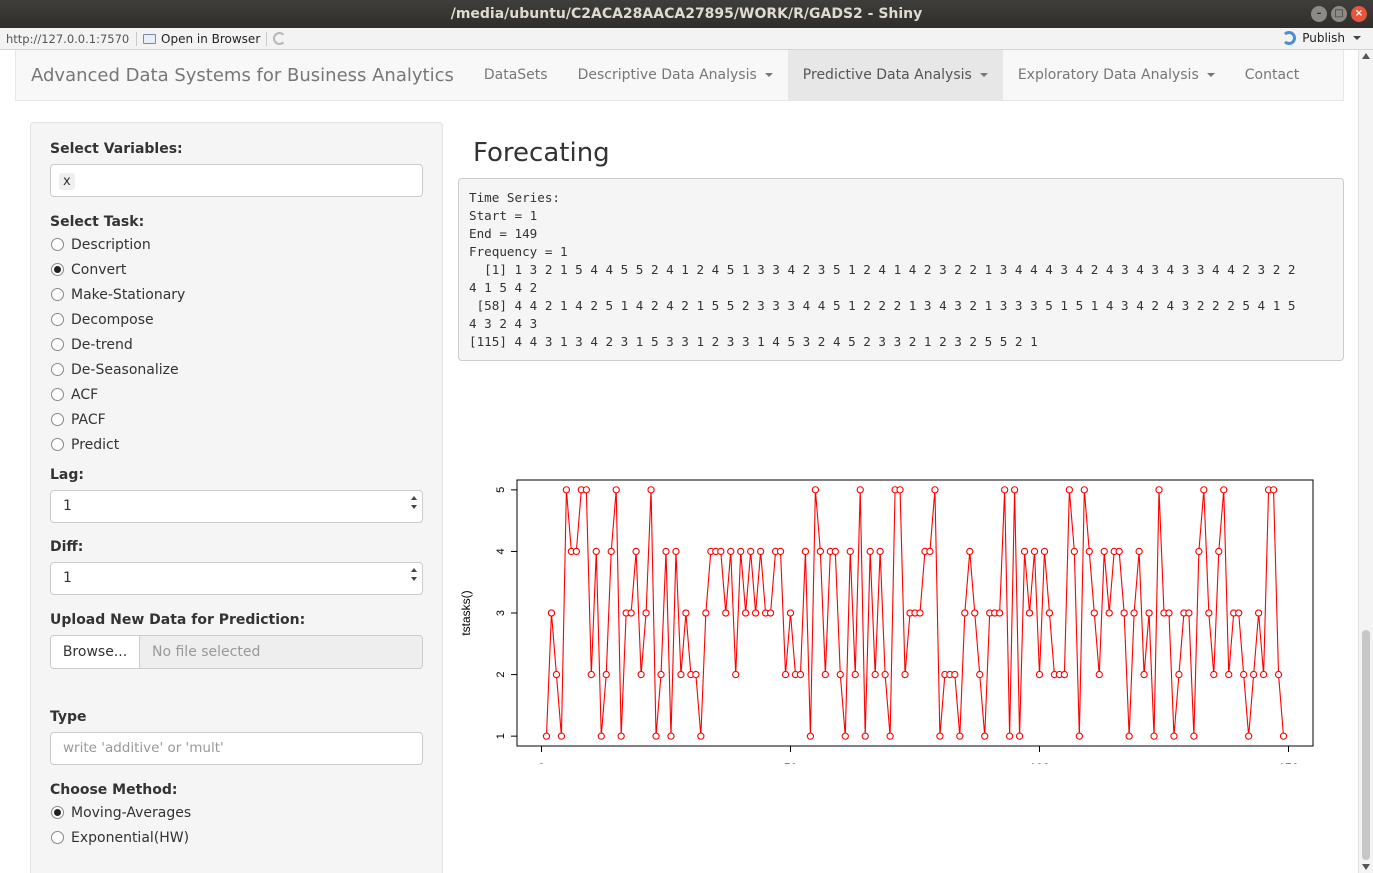  Describe the element at coordinates (280, 38) in the screenshot. I see `refresh-icon` at that location.